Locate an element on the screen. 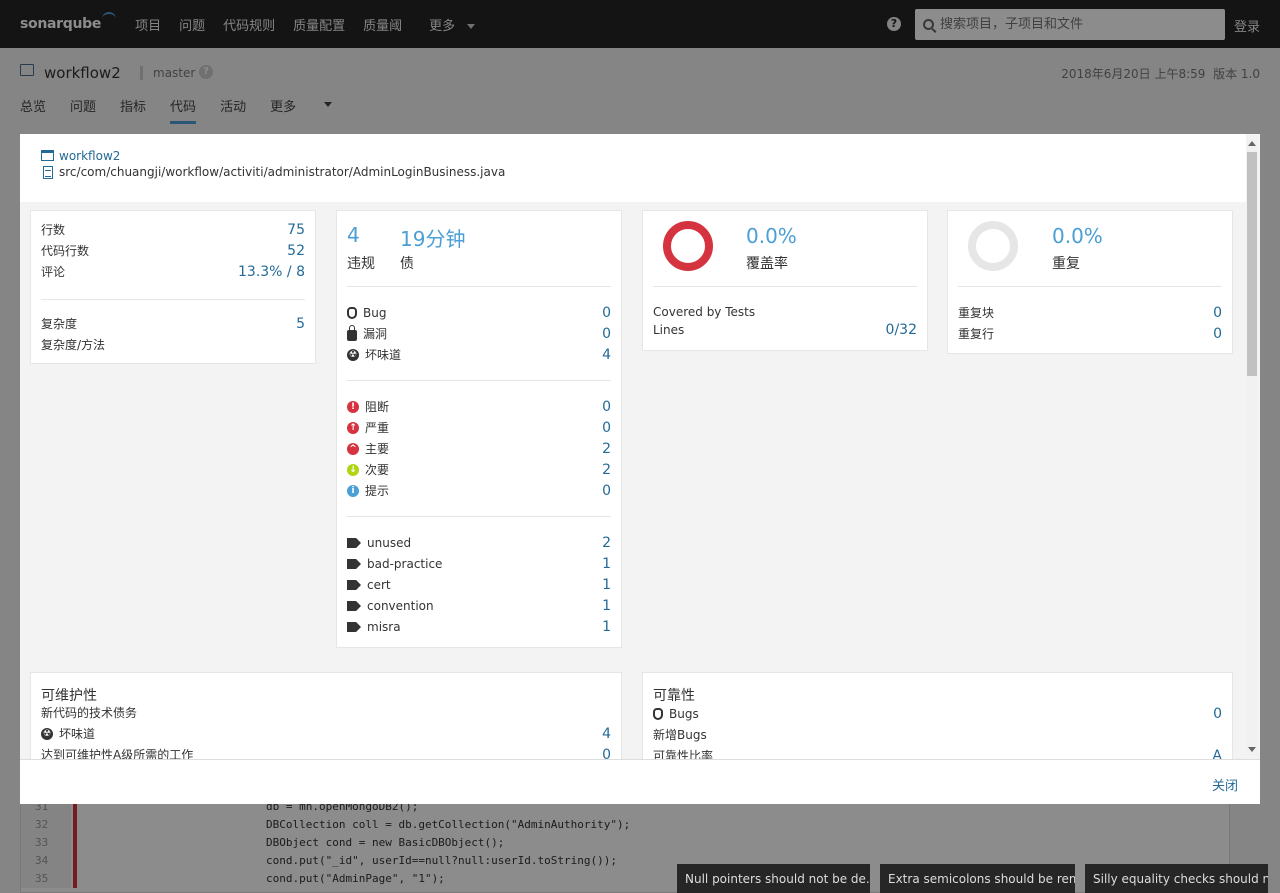  tag-row: unused 2 is located at coordinates (479, 543).